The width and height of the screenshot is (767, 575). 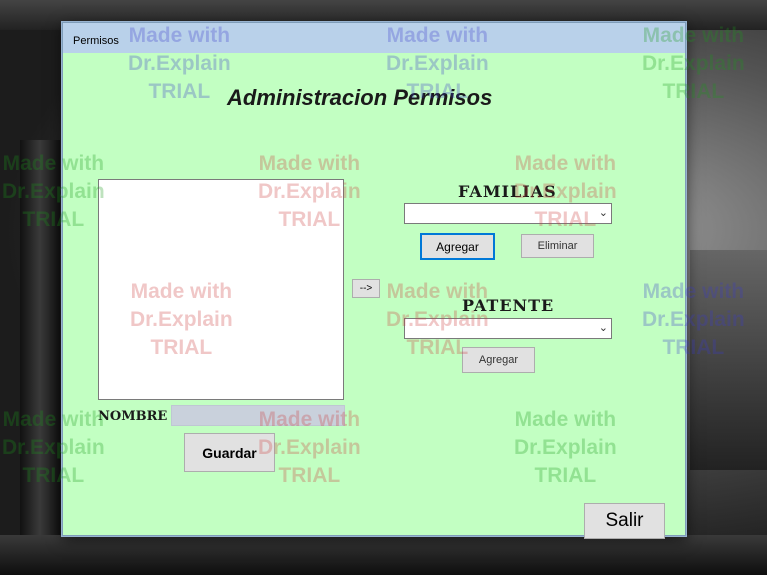 What do you see at coordinates (557, 246) in the screenshot?
I see `remove-familia-button: Eliminar` at bounding box center [557, 246].